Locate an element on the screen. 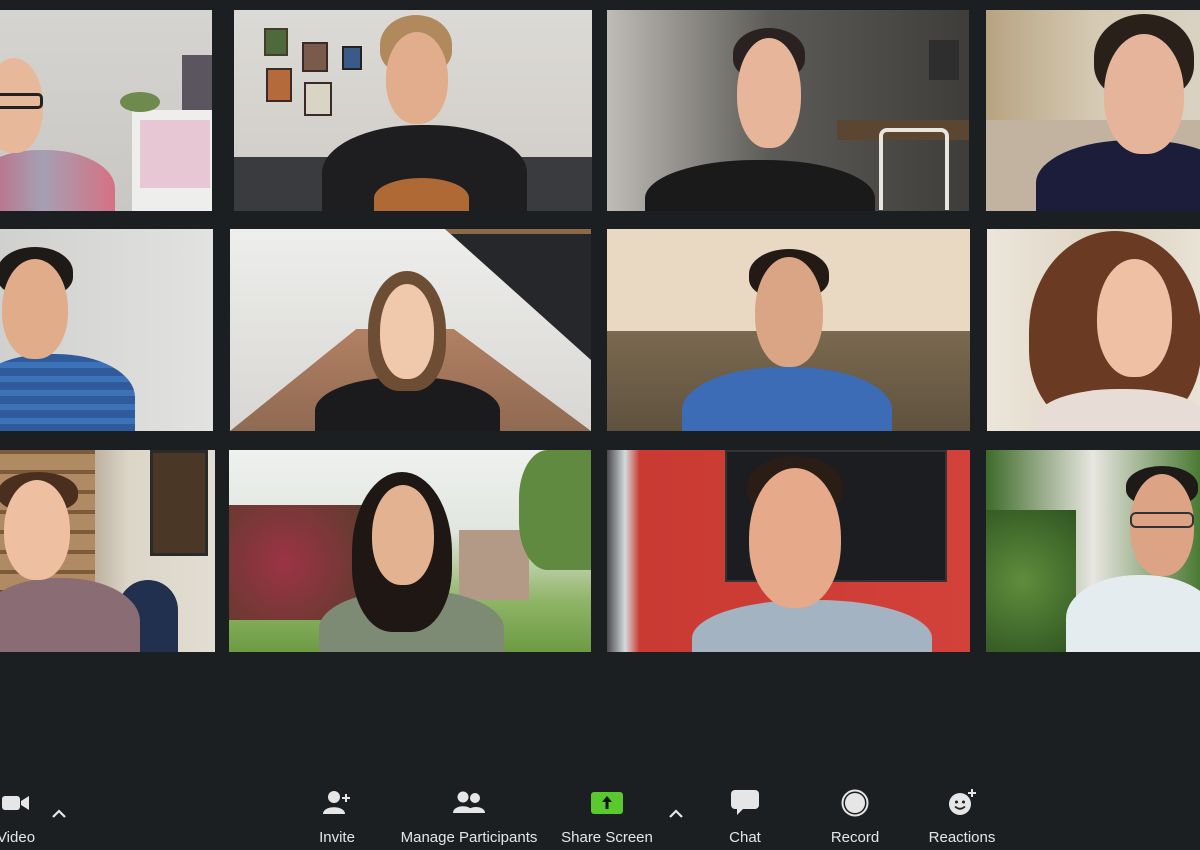 The width and height of the screenshot is (1200, 850). reactions-label: Reactions is located at coordinates (962, 837).